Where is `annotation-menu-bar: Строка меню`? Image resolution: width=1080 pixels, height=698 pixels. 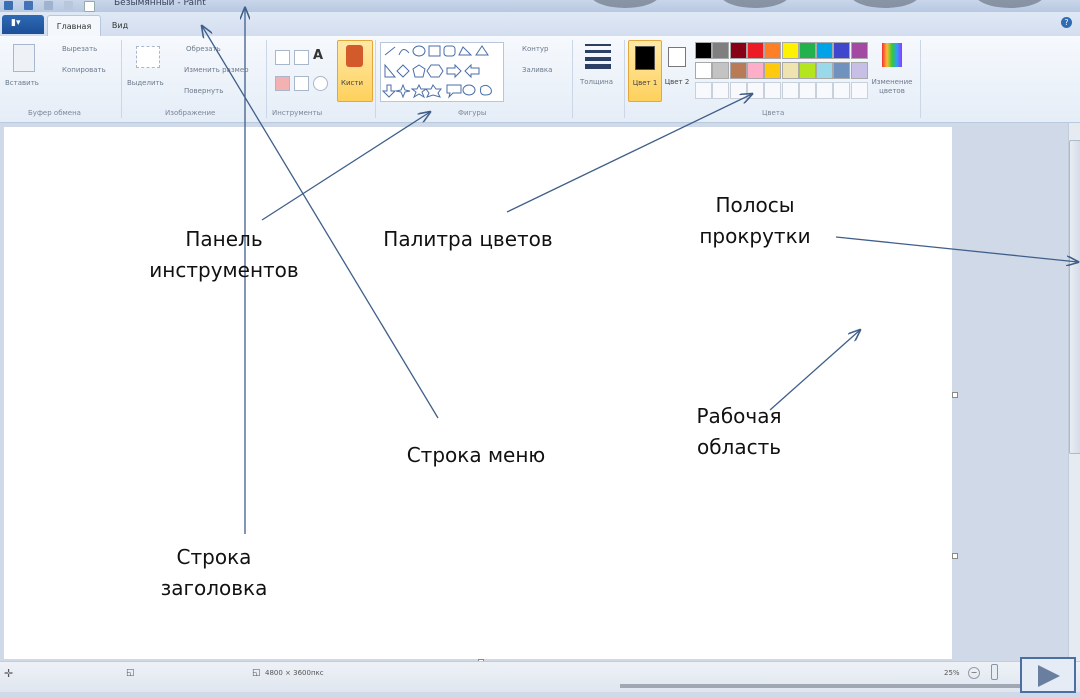 annotation-menu-bar: Строка меню is located at coordinates (476, 455).